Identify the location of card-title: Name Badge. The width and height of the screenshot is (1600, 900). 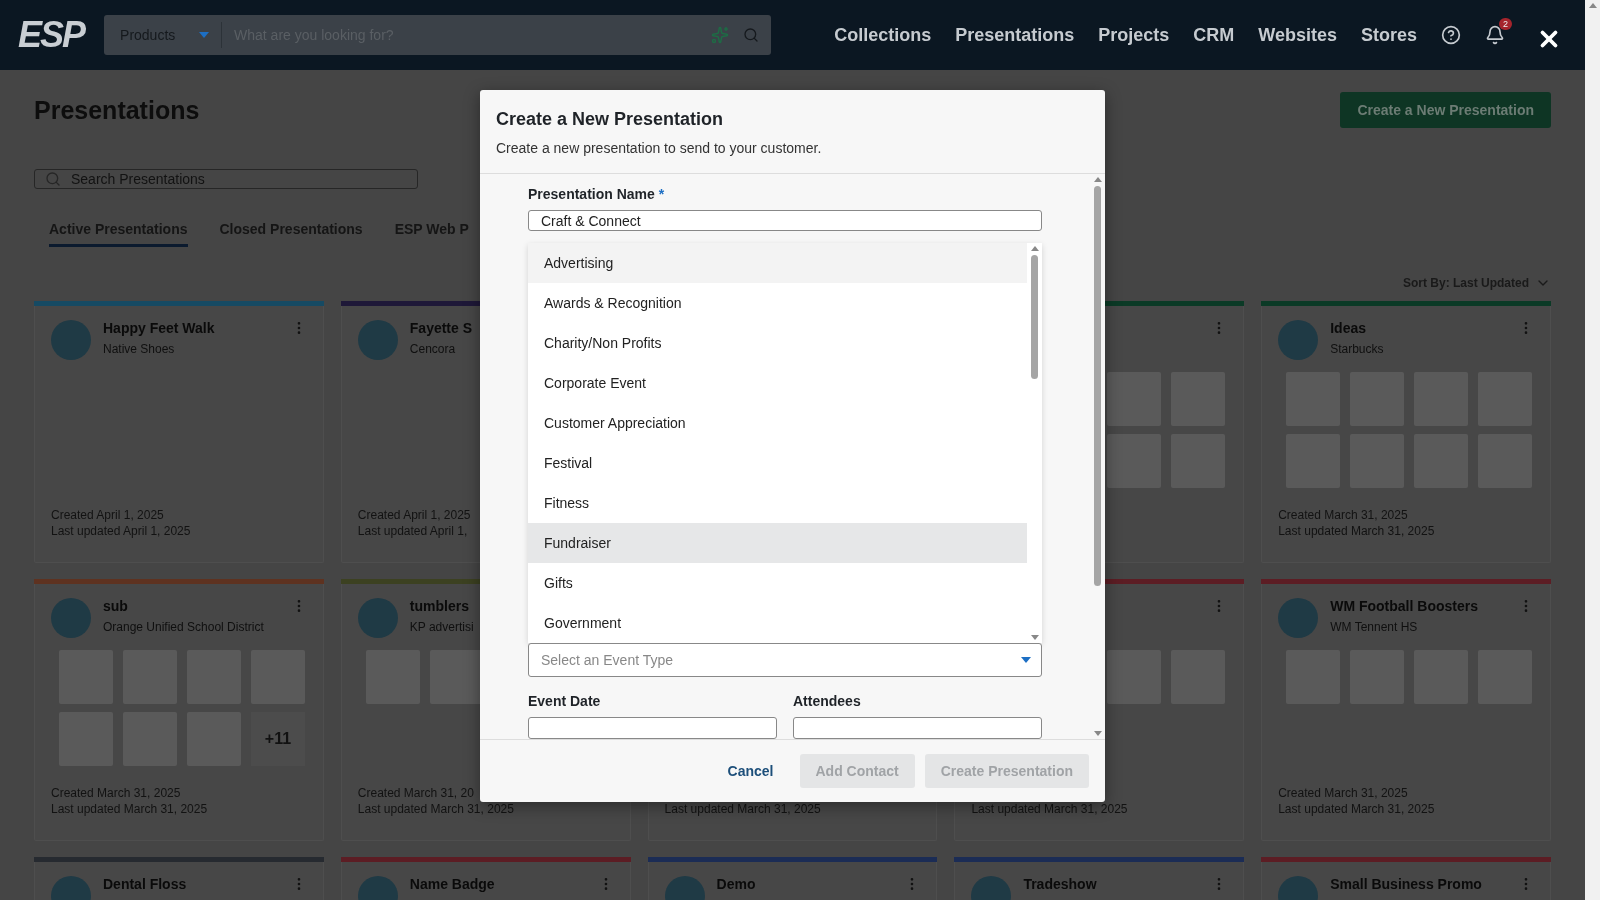
(452, 884).